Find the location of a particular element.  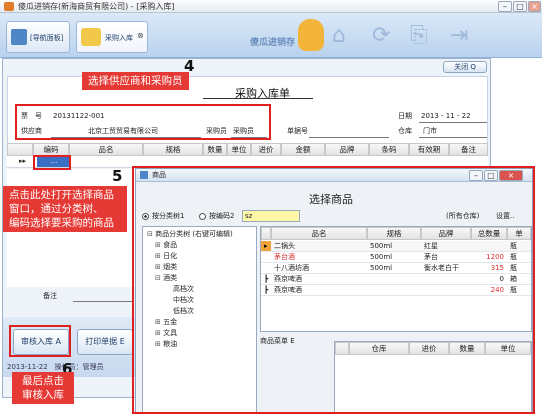

home-icon: ⌂ is located at coordinates (339, 35).